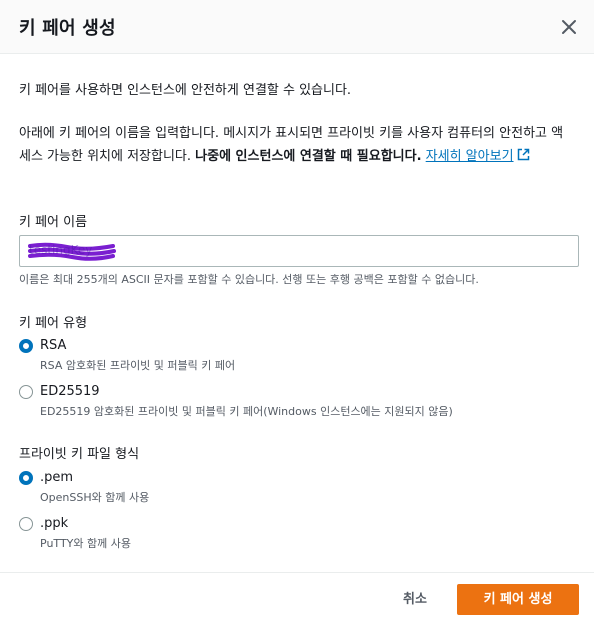 The image size is (594, 620). What do you see at coordinates (85, 543) in the screenshot?
I see `option-ppk-desc: PuTTY와 함께 사용` at bounding box center [85, 543].